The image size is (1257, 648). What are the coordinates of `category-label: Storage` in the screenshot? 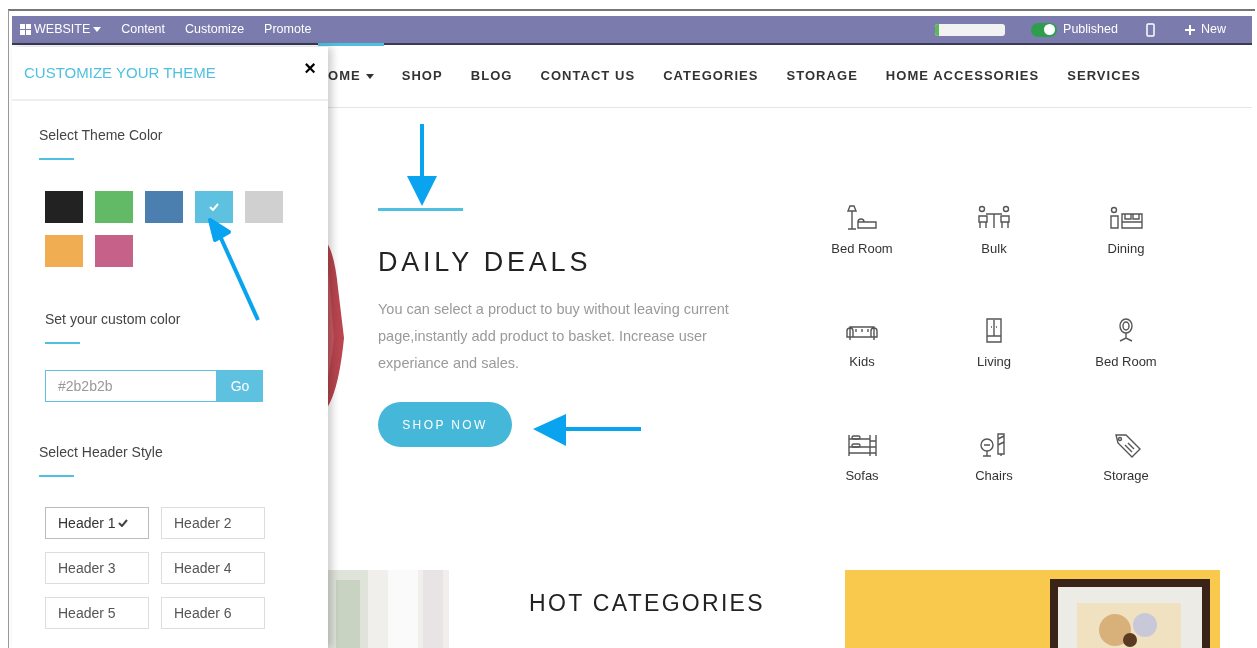 It's located at (1126, 475).